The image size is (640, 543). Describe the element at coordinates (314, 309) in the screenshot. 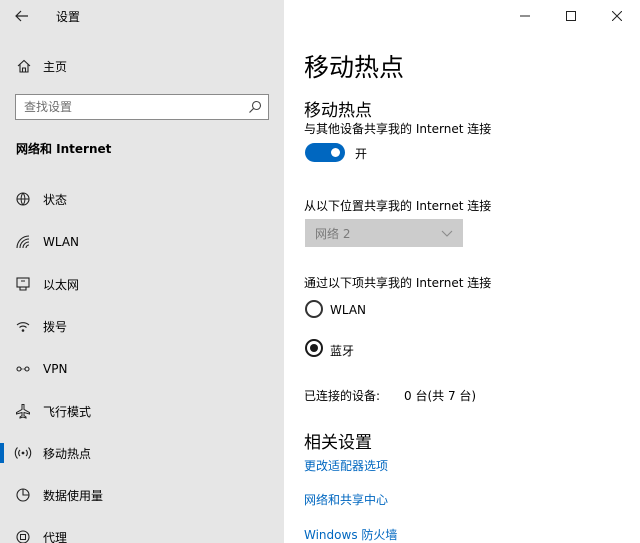

I see `radio-wlan` at that location.